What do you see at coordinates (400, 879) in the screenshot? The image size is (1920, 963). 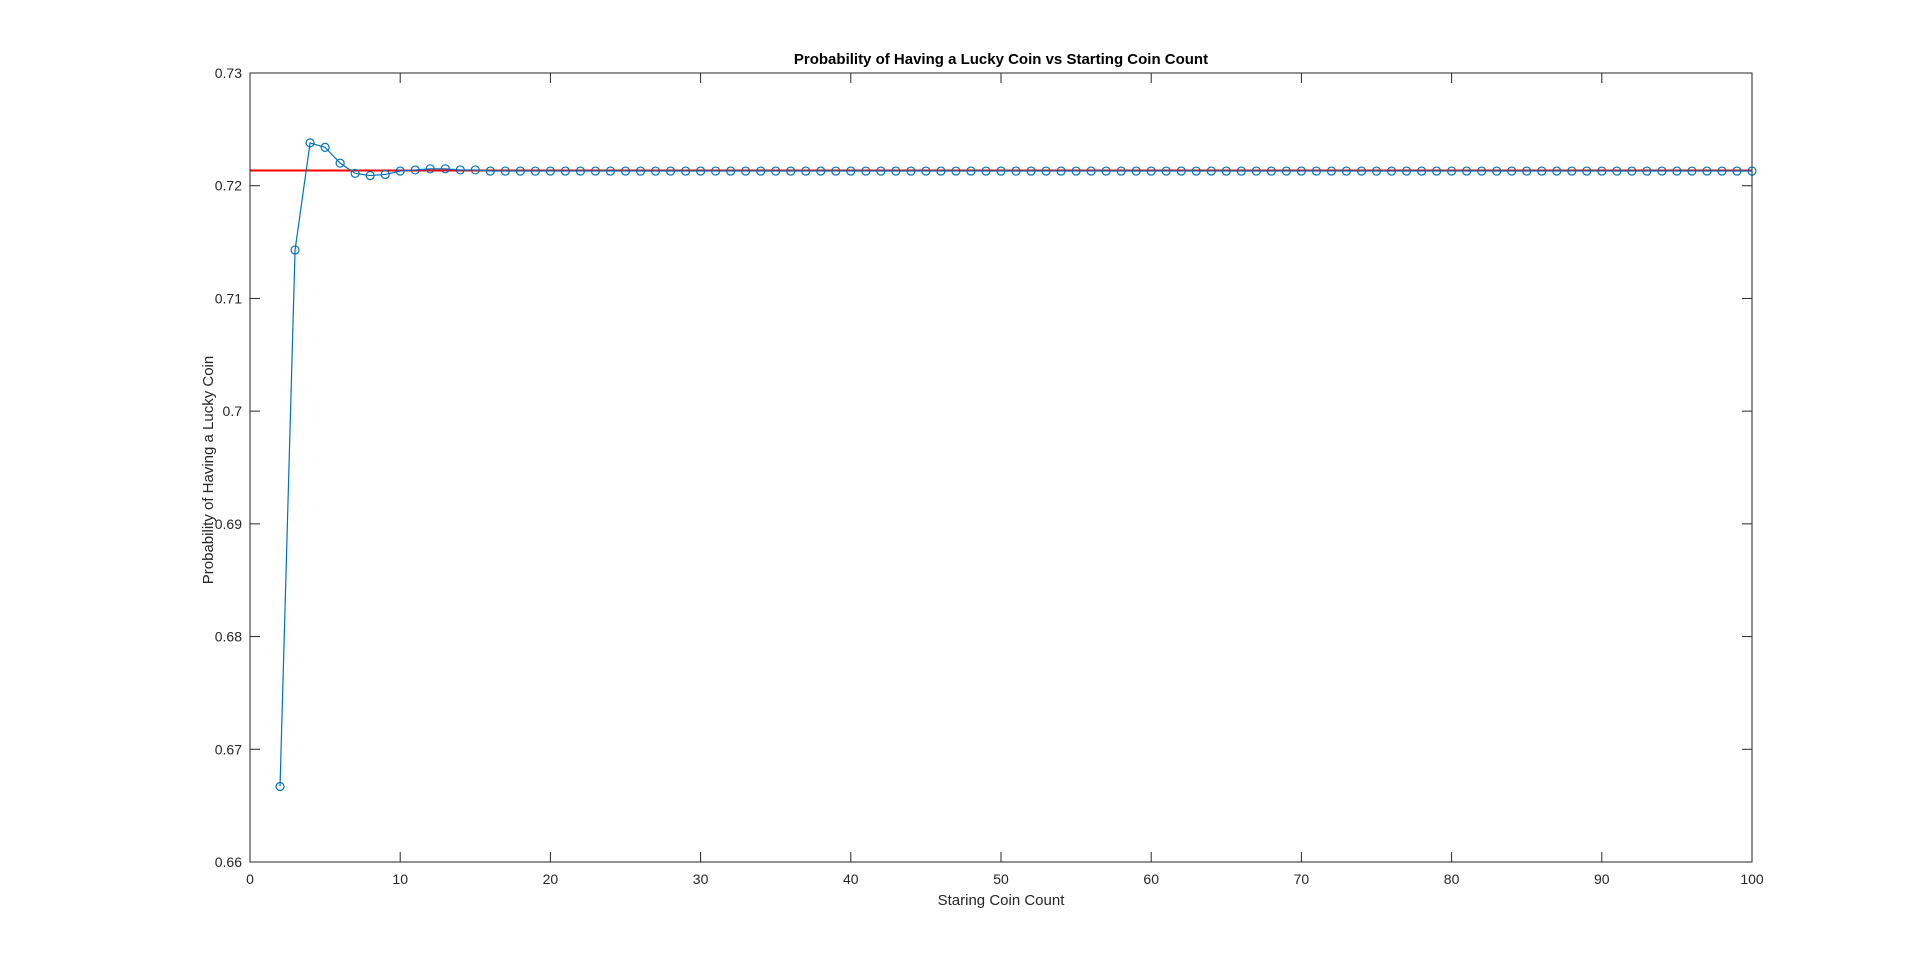 I see `x-tick-label: 10` at bounding box center [400, 879].